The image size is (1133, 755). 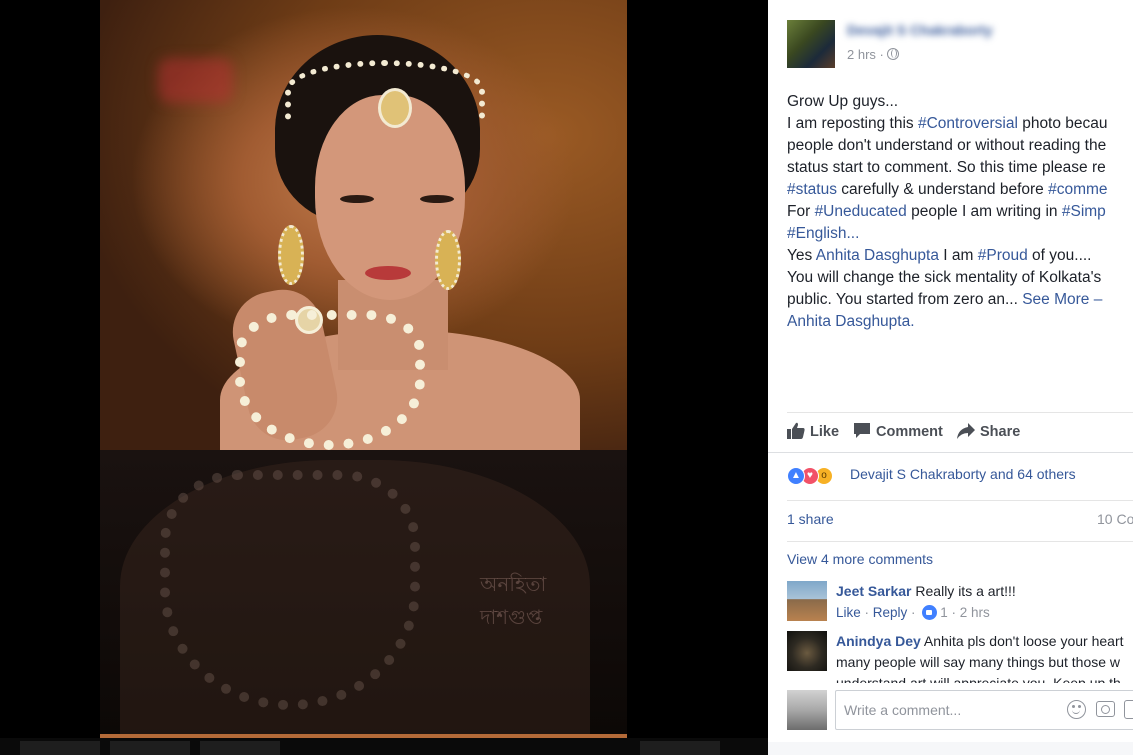 I want to click on like-button: Like, so click(x=813, y=432).